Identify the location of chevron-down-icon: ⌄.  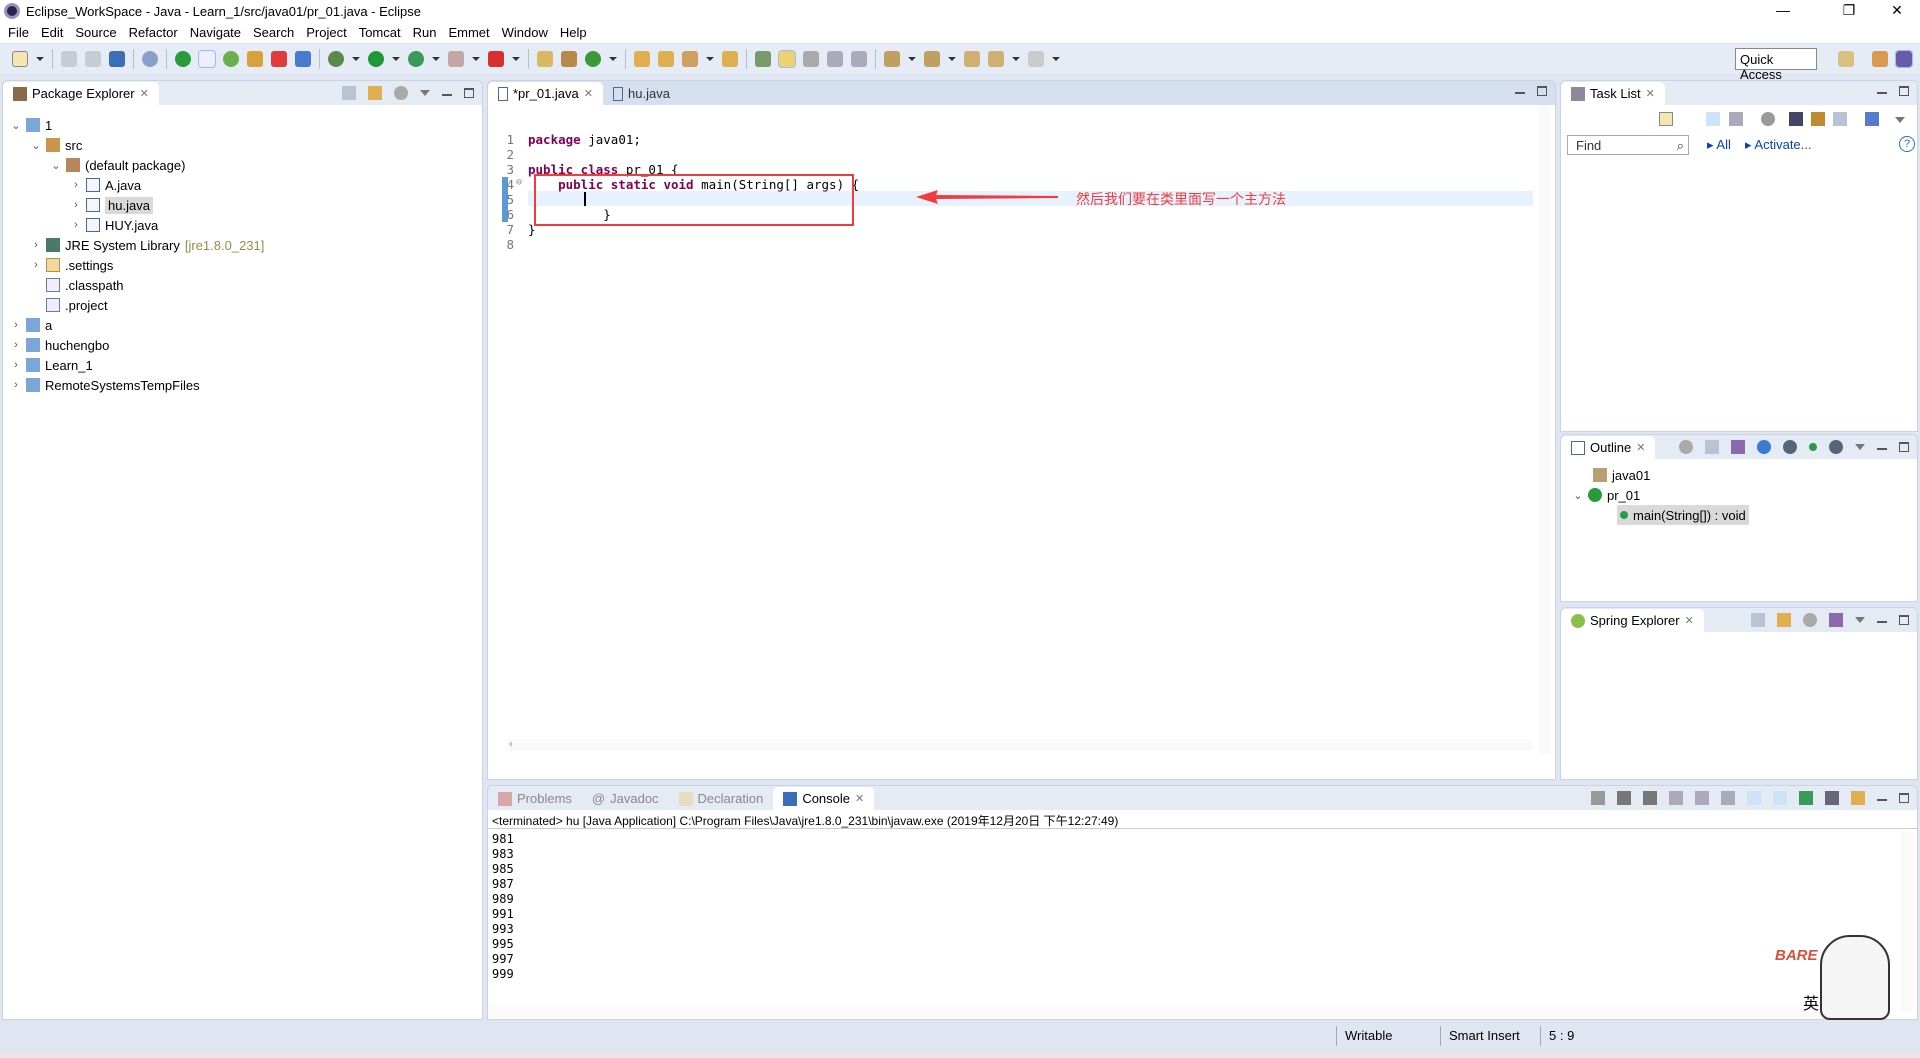
(1578, 495).